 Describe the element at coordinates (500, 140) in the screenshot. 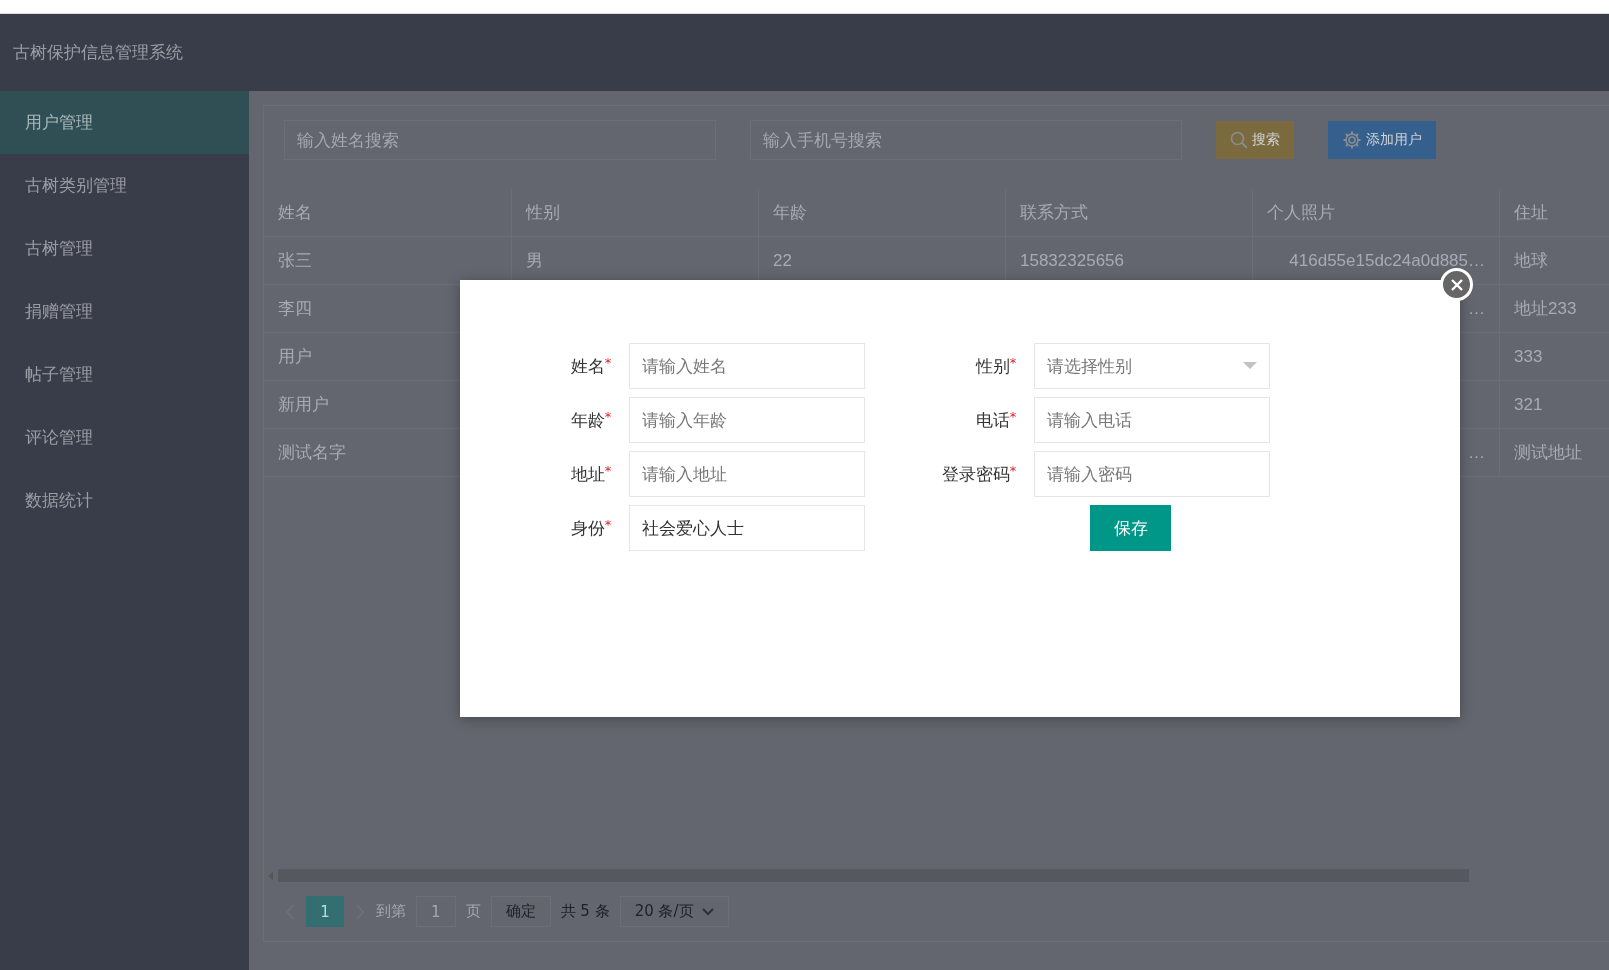

I see `name-search-field: 输入姓名搜索` at that location.